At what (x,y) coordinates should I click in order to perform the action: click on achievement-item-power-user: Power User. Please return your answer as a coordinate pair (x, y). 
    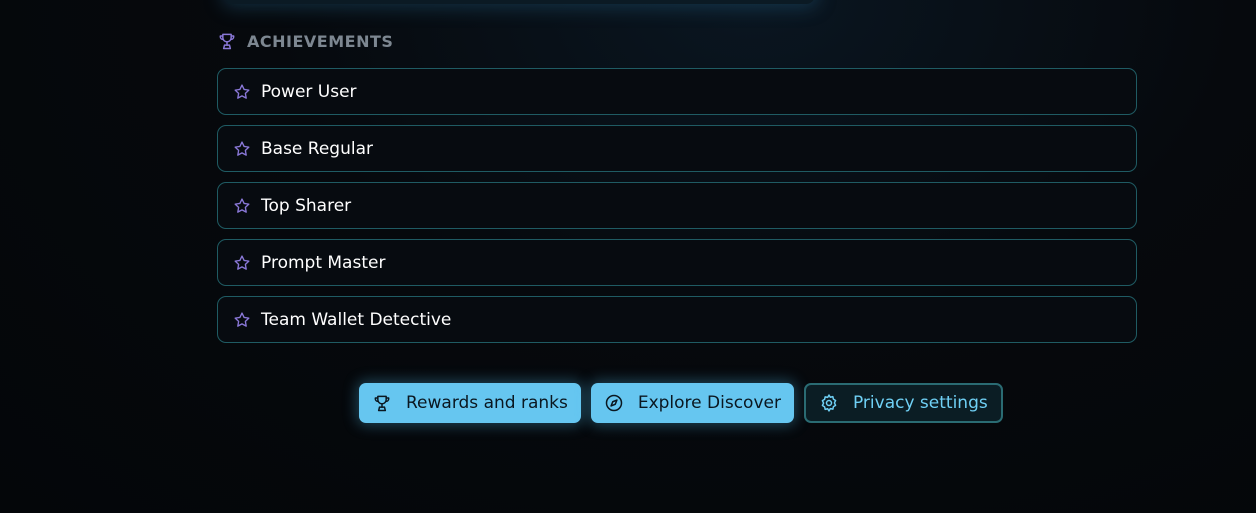
    Looking at the image, I should click on (677, 91).